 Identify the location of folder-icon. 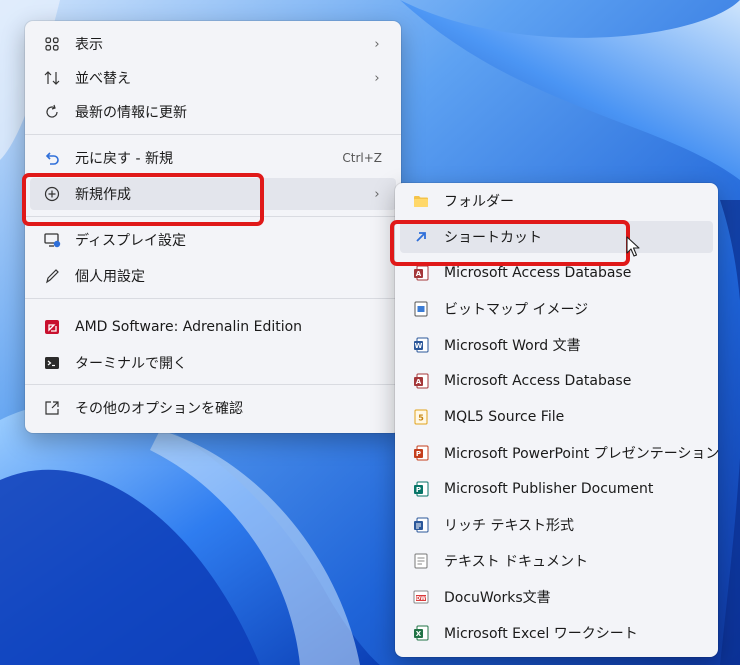
(421, 201).